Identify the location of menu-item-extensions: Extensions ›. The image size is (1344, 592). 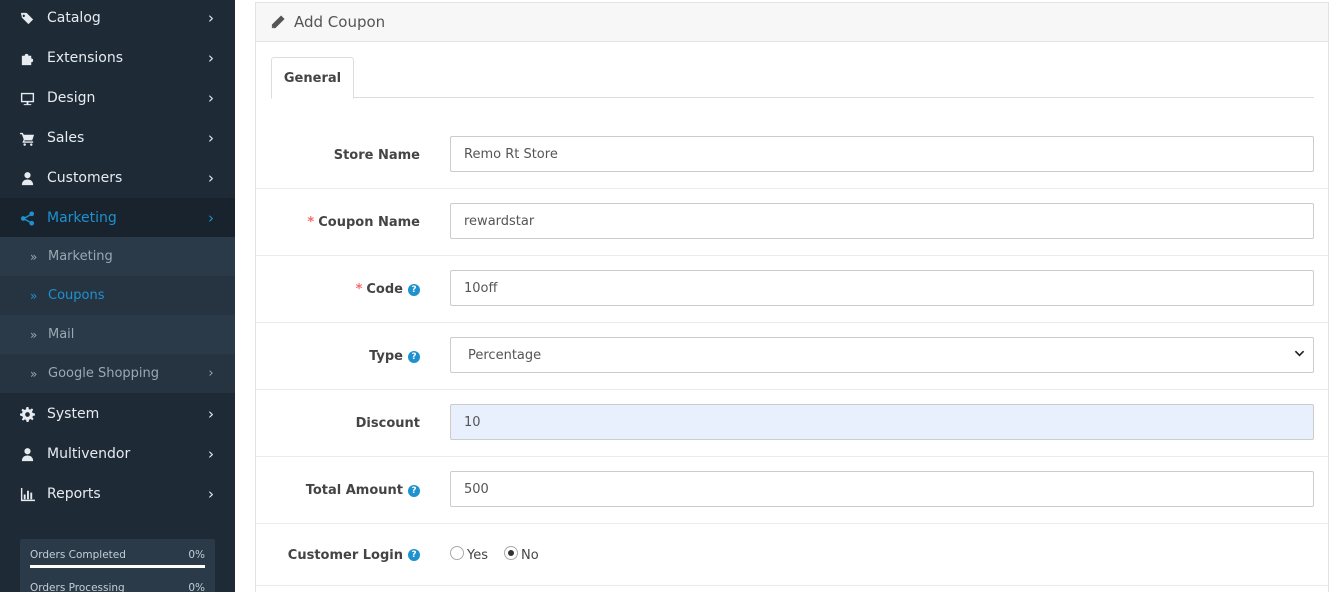
(117, 58).